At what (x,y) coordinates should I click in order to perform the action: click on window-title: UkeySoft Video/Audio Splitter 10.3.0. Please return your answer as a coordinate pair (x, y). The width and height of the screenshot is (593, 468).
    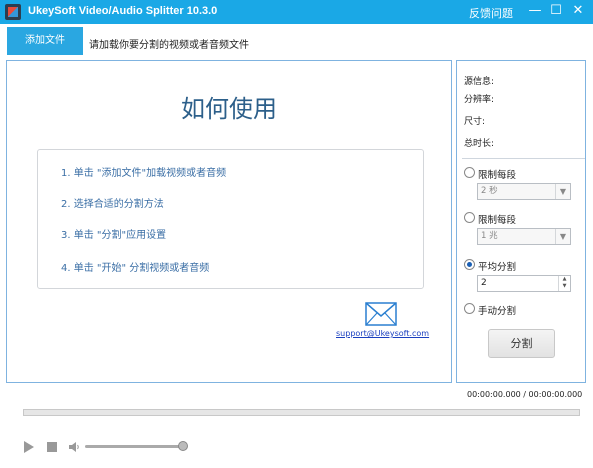
    Looking at the image, I should click on (123, 11).